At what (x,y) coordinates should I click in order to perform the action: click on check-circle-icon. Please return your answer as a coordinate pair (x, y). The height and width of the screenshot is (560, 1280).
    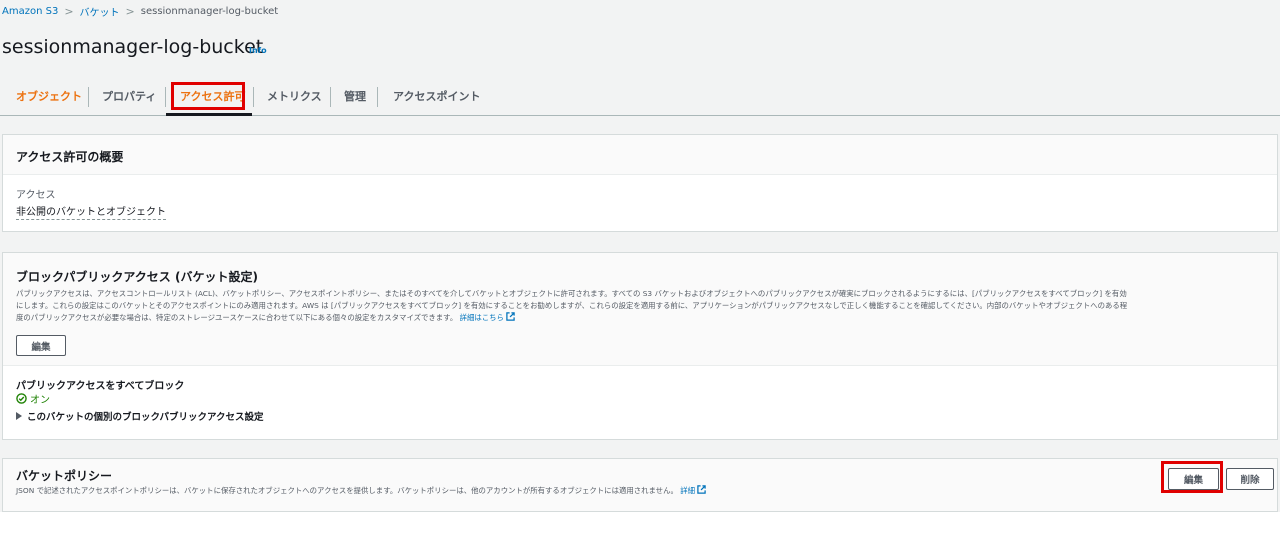
    Looking at the image, I should click on (21, 398).